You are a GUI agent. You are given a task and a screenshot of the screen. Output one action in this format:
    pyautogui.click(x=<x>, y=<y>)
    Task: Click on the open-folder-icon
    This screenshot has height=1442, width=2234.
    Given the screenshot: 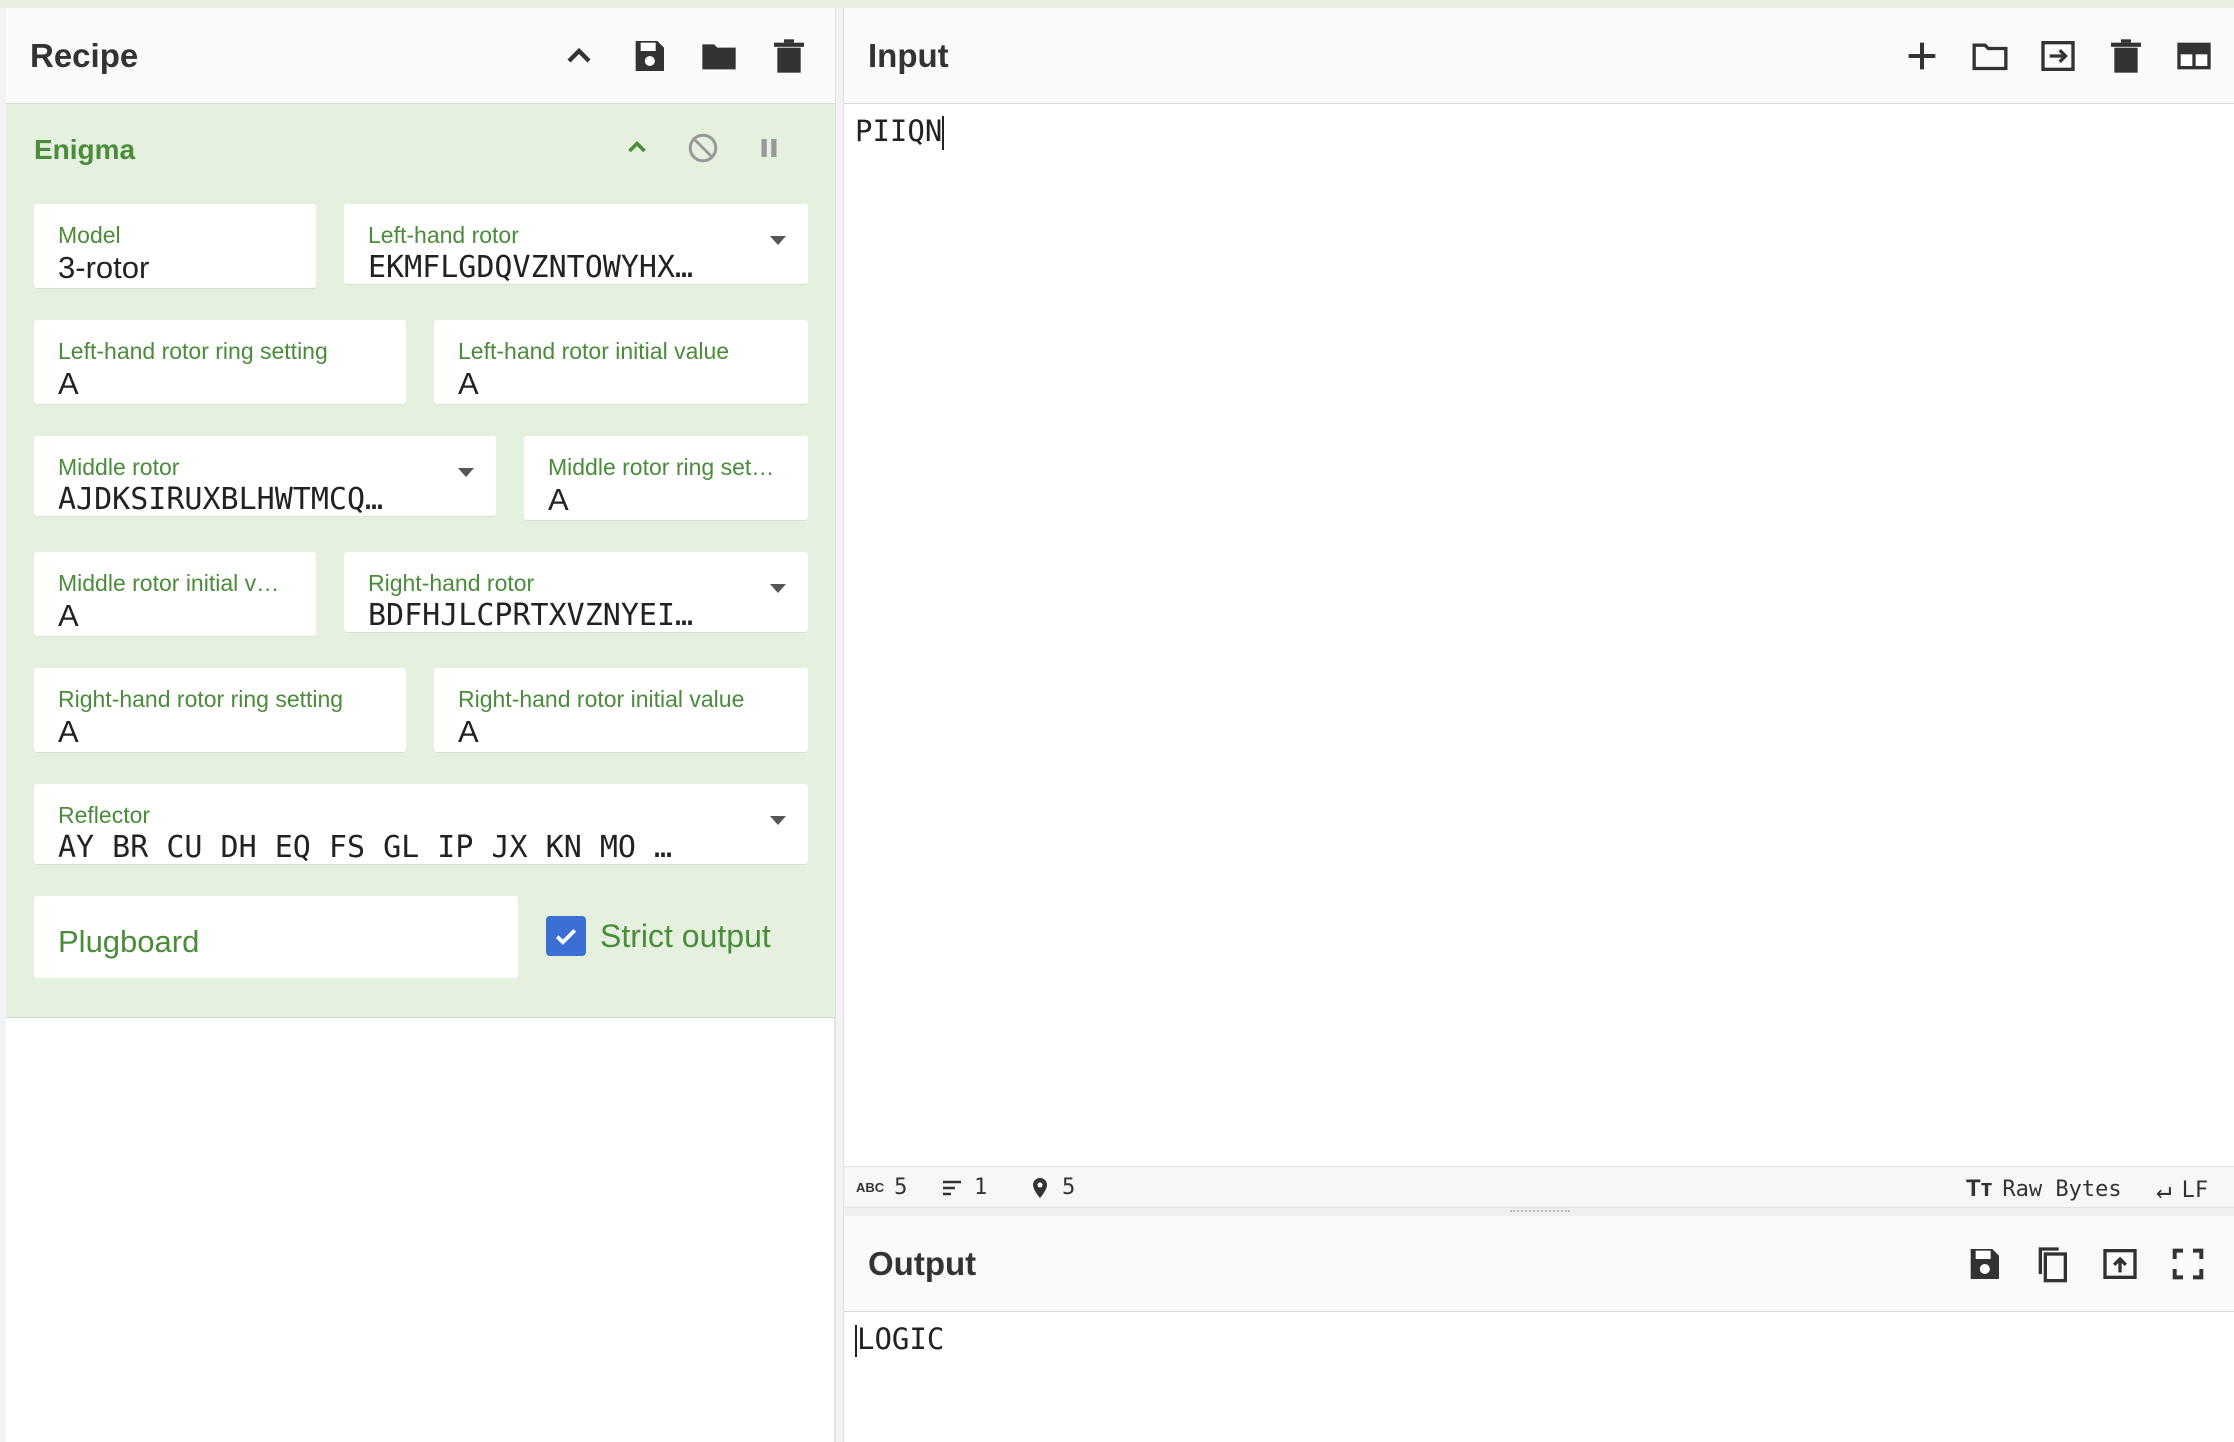 What is the action you would take?
    pyautogui.click(x=1990, y=56)
    